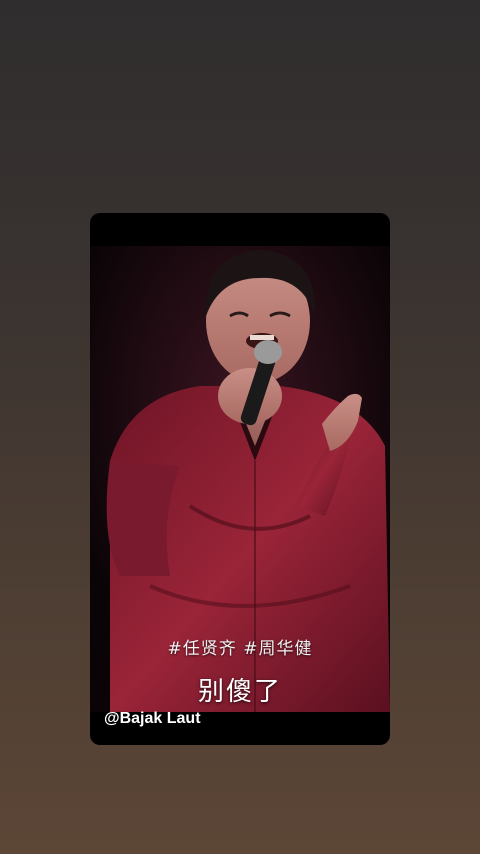 Image resolution: width=480 pixels, height=854 pixels. Describe the element at coordinates (239, 692) in the screenshot. I see `video-caption: 别傻了` at that location.